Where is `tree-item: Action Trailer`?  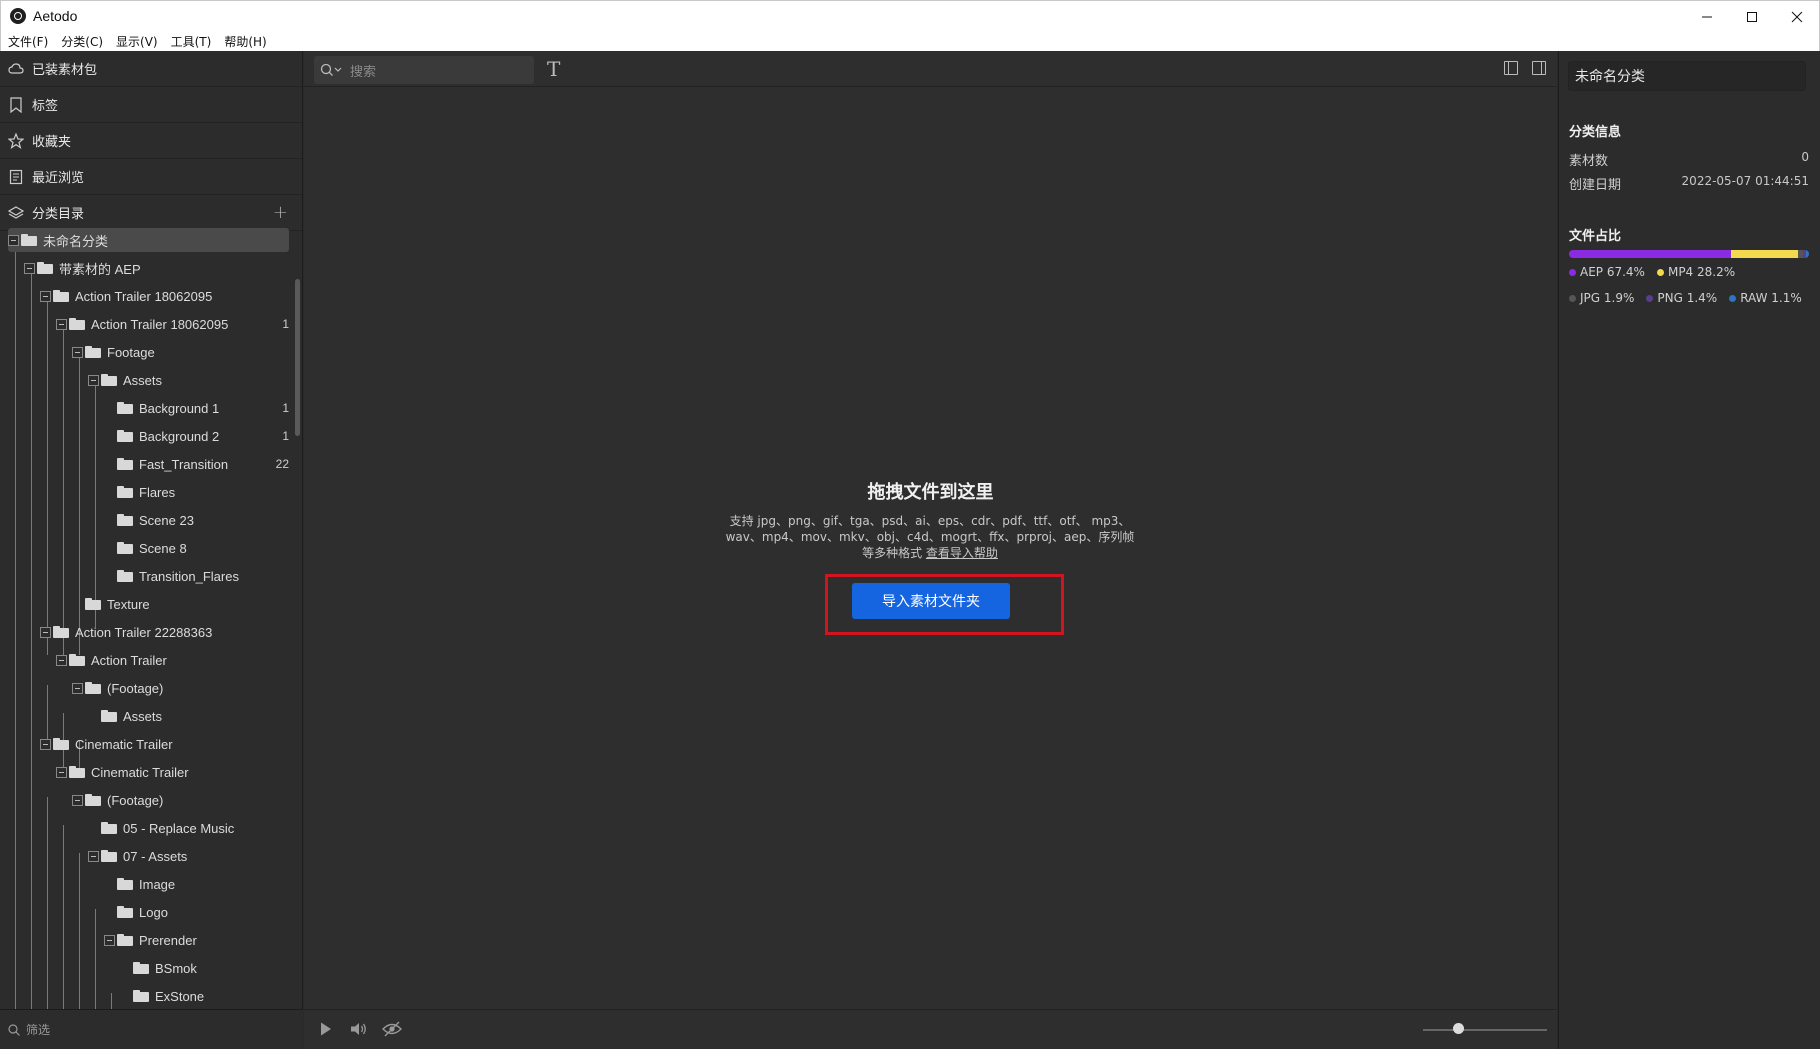
tree-item: Action Trailer is located at coordinates (172, 660).